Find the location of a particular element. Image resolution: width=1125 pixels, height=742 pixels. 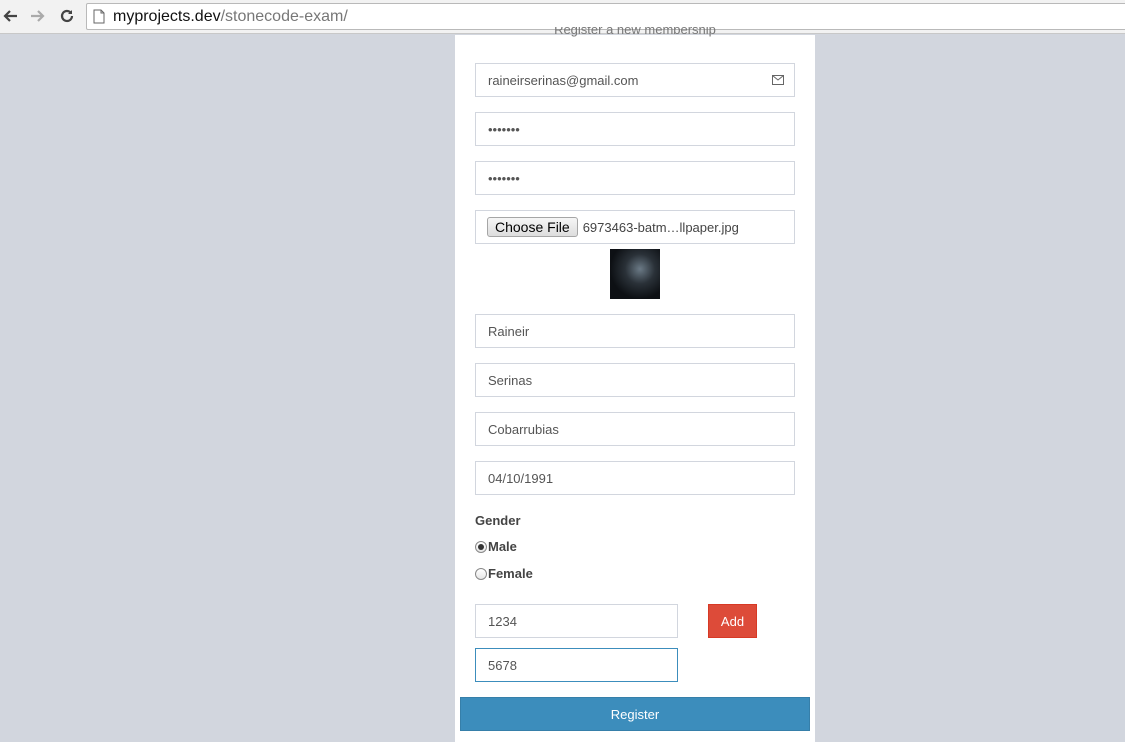

middle-name-value: Cobarrubias is located at coordinates (523, 429).